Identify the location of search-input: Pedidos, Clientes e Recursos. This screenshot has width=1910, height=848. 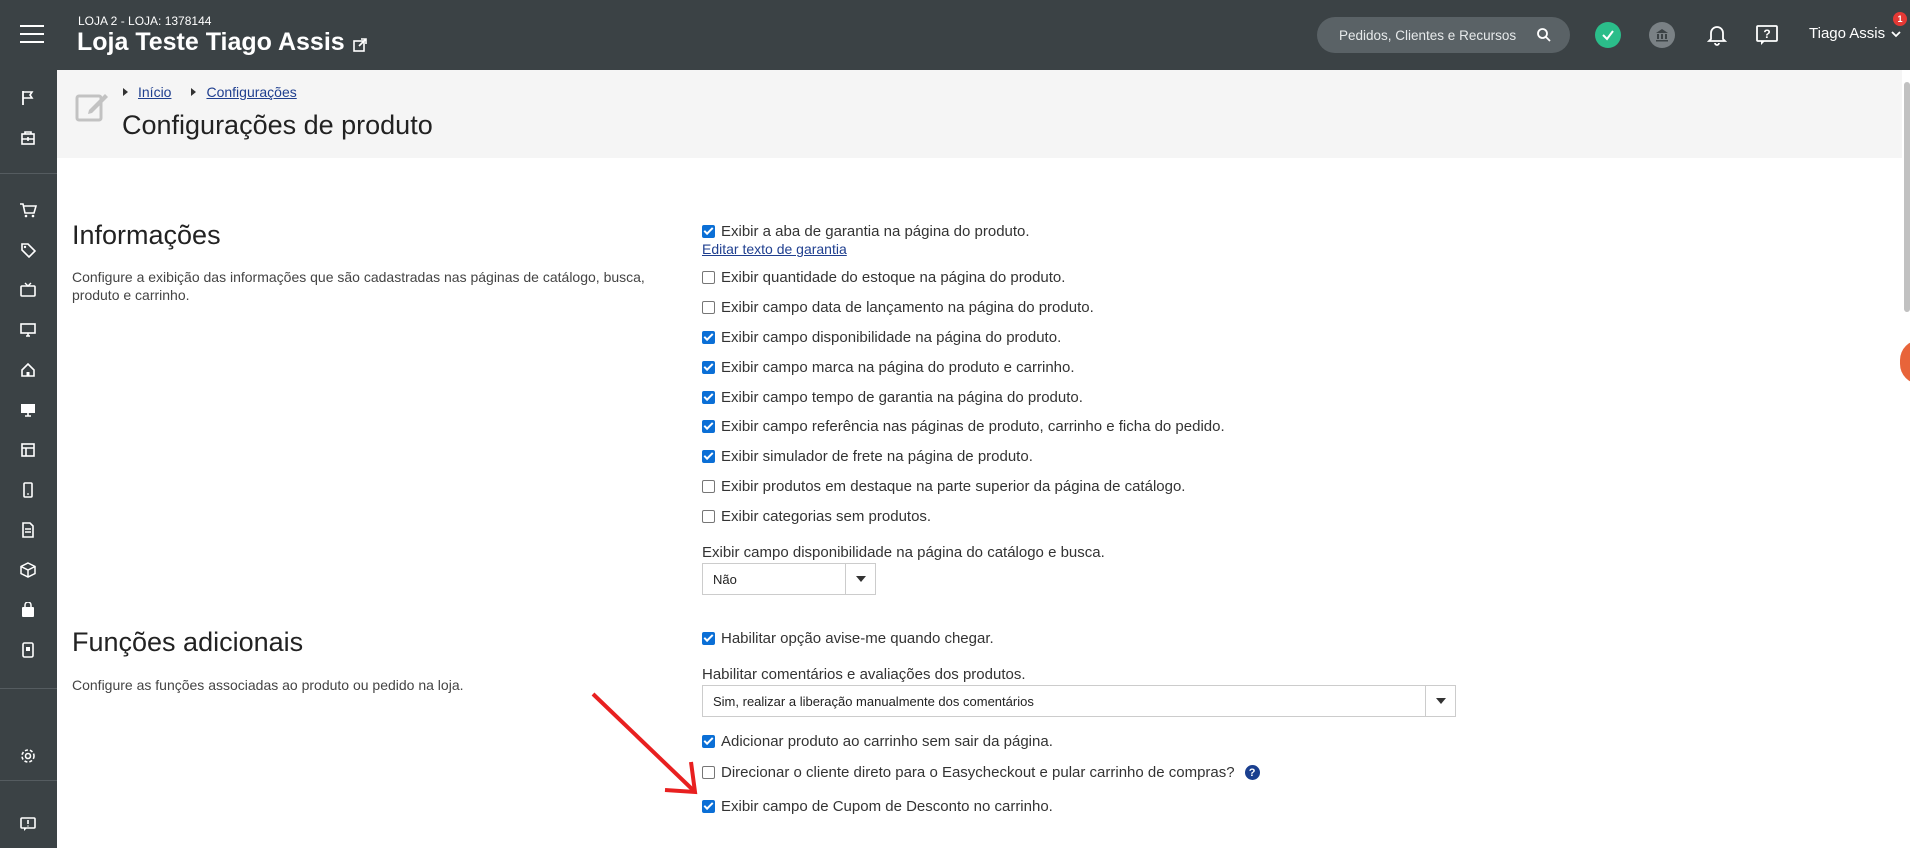
(1443, 35).